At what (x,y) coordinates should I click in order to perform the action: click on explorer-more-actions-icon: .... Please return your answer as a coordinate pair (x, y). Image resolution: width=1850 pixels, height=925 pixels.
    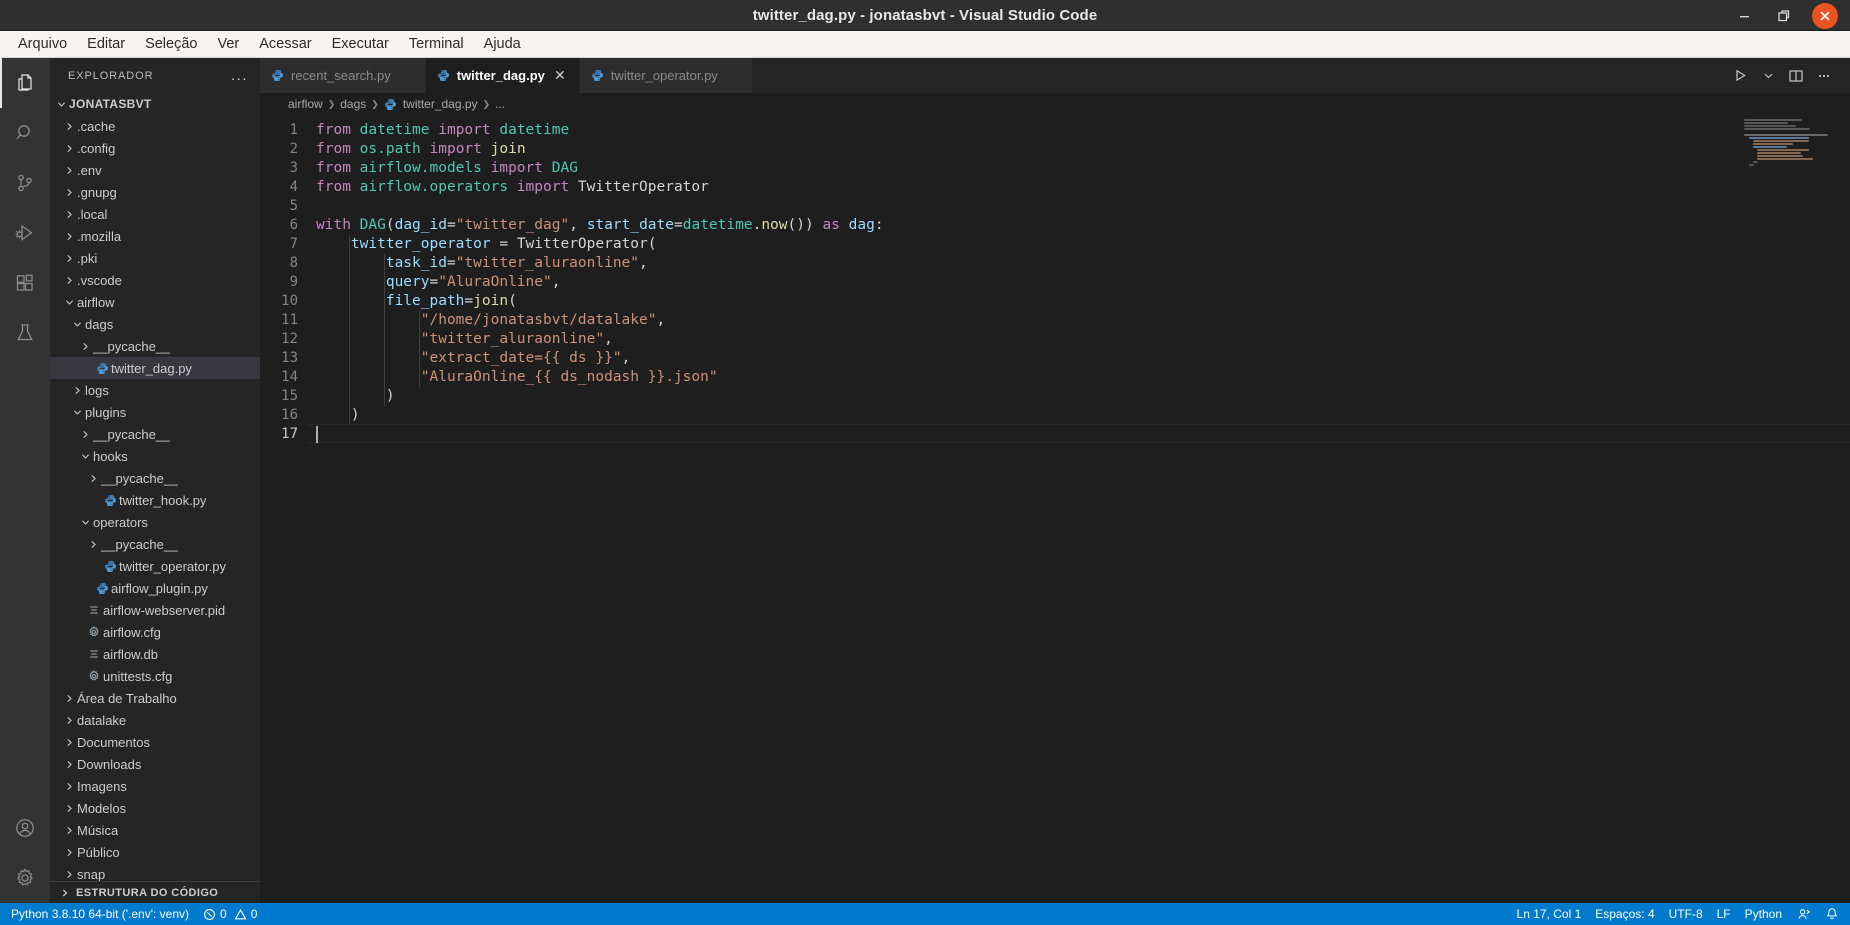
    Looking at the image, I should click on (239, 75).